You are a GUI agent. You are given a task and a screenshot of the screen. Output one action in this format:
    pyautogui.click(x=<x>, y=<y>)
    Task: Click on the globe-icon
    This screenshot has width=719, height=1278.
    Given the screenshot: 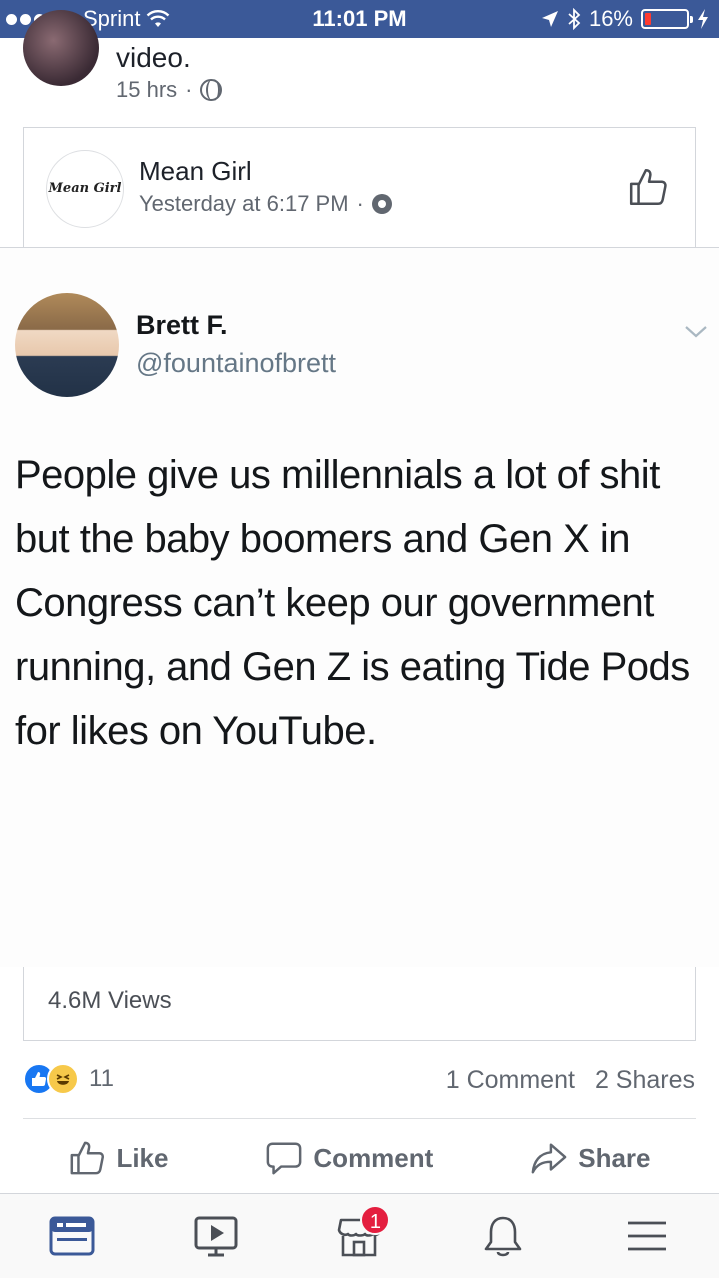 What is the action you would take?
    pyautogui.click(x=211, y=90)
    